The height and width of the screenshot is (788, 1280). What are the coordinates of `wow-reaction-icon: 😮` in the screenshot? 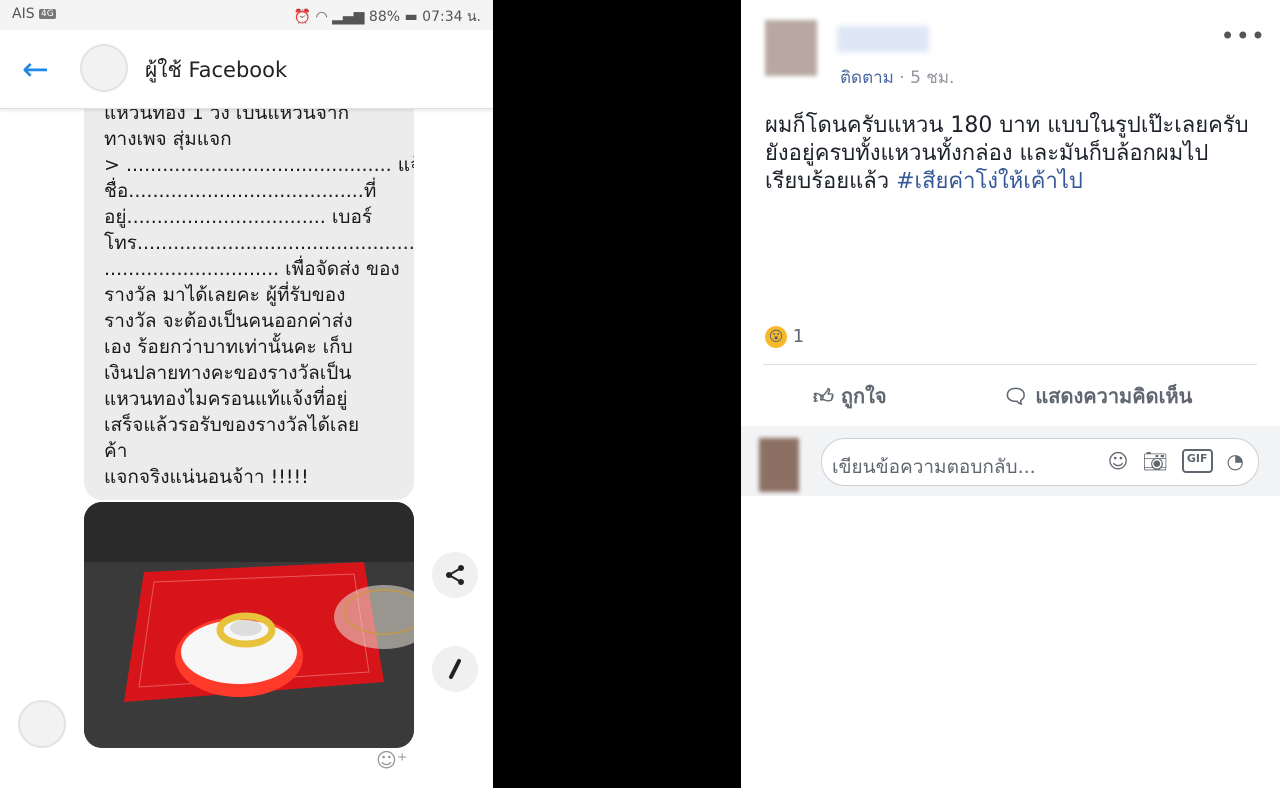 It's located at (776, 337).